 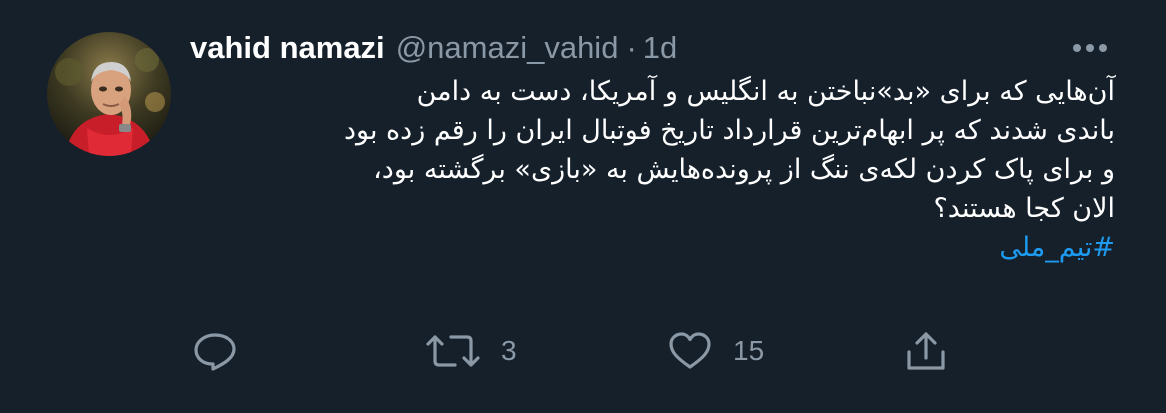 What do you see at coordinates (926, 351) in the screenshot?
I see `share-icon` at bounding box center [926, 351].